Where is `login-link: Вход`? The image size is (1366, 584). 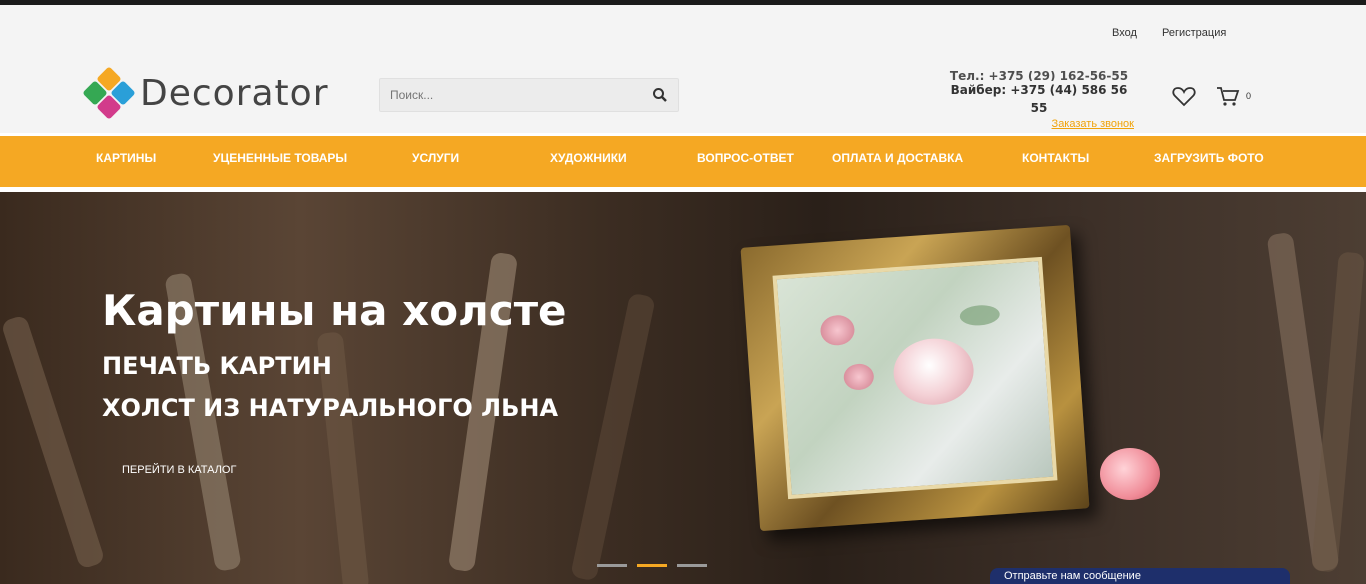
login-link: Вход is located at coordinates (1124, 33).